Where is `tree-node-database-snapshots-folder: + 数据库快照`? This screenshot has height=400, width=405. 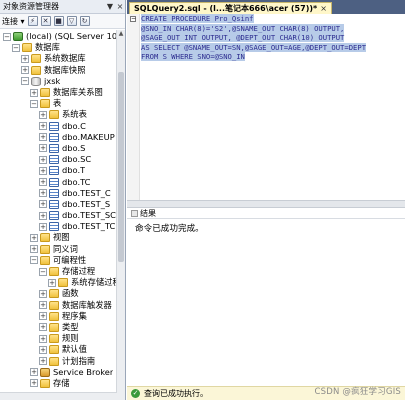 tree-node-database-snapshots-folder: + 数据库快照 is located at coordinates (62, 70).